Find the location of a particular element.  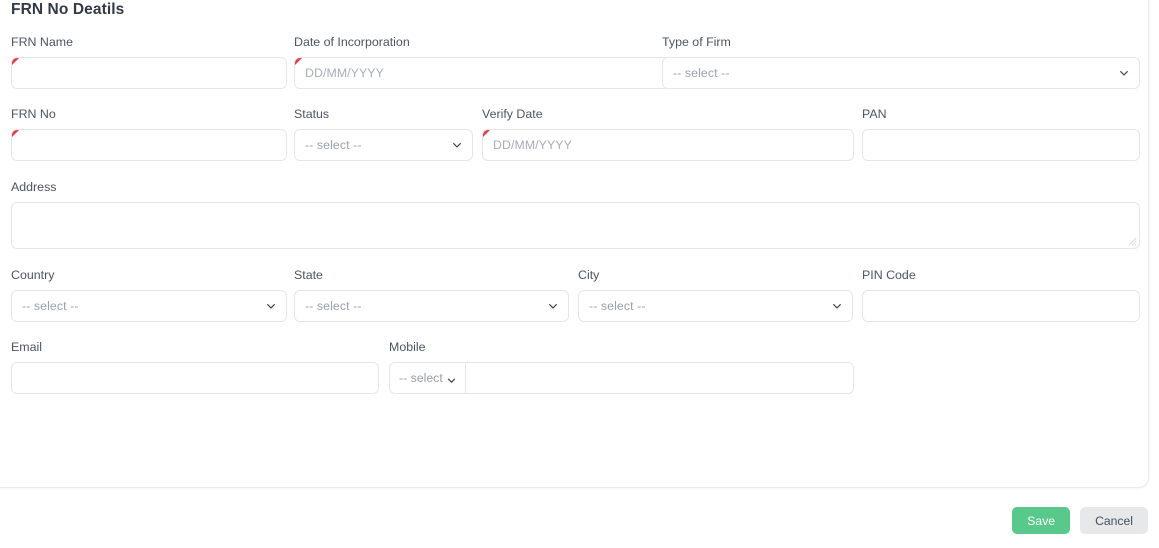

frn-no-input is located at coordinates (149, 145).